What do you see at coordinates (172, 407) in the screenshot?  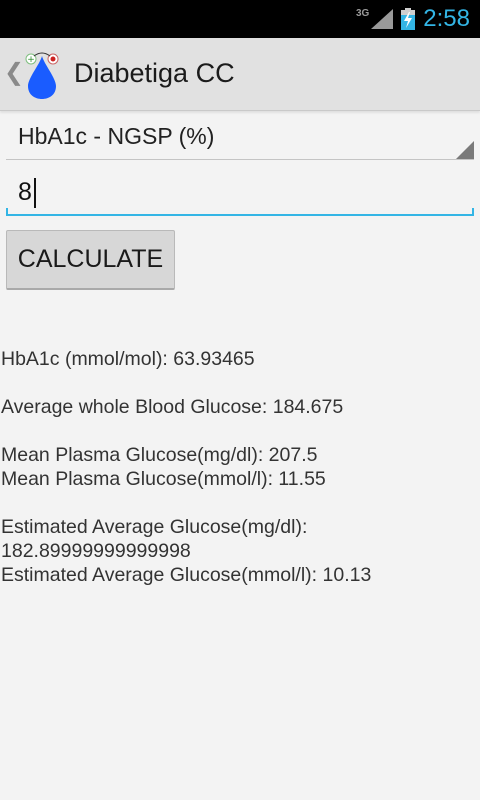 I see `result-whole-blood-glucose: Average whole Blood Glucose: 184.675` at bounding box center [172, 407].